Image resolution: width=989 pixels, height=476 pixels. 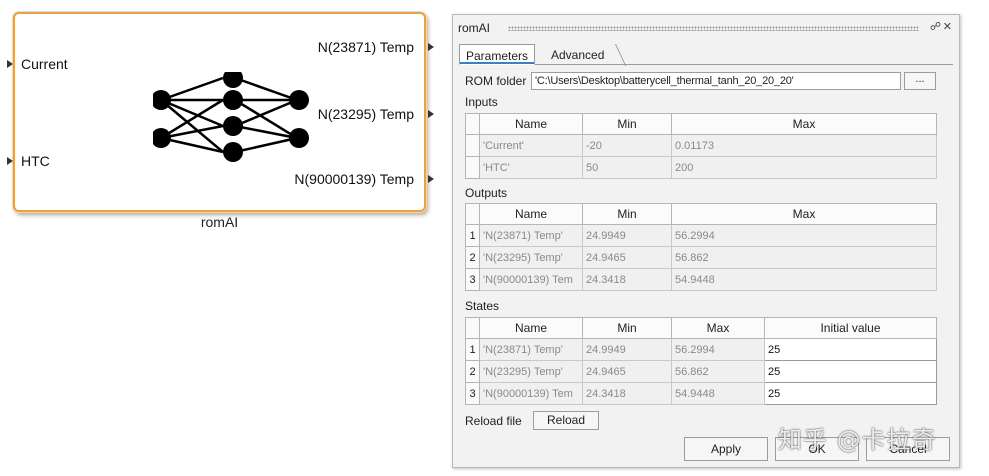 What do you see at coordinates (726, 449) in the screenshot?
I see `apply-button: Apply` at bounding box center [726, 449].